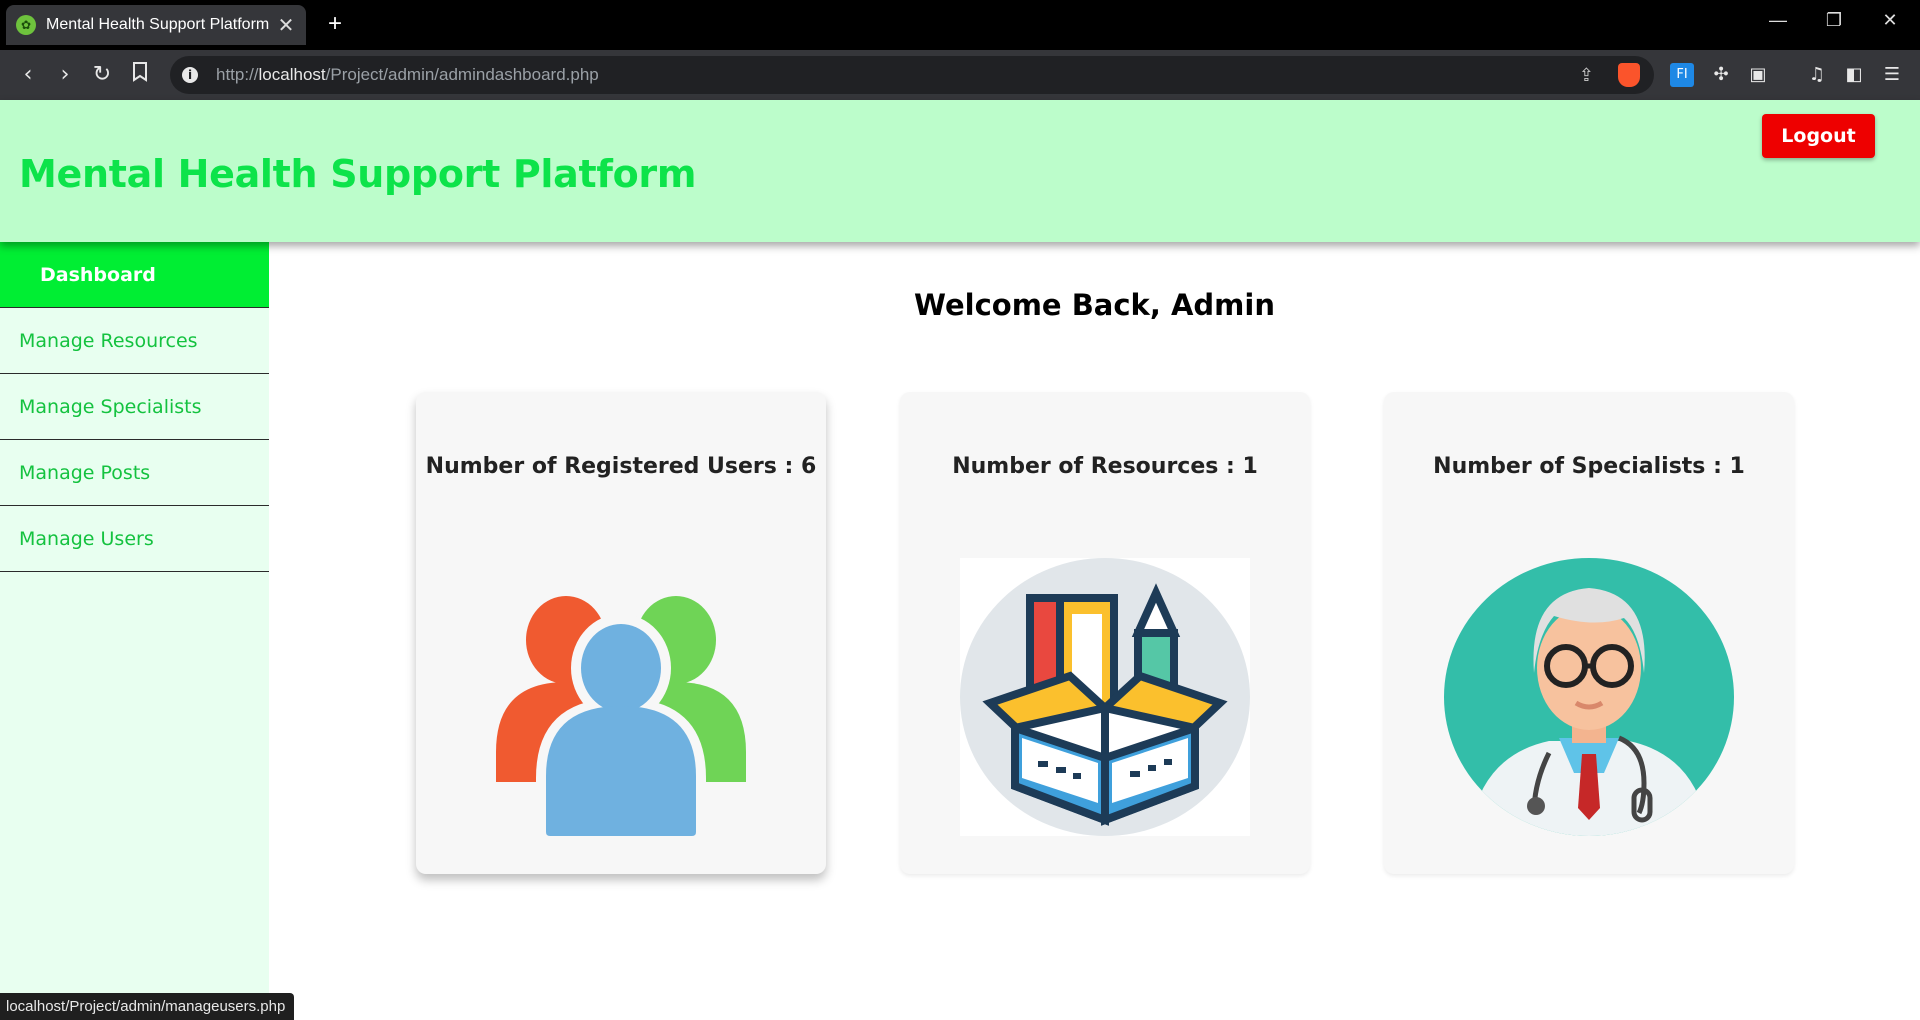 The image size is (1920, 1020). I want to click on browser-tab: ✿ Mental Health Support Platform ✕, so click(156, 25).